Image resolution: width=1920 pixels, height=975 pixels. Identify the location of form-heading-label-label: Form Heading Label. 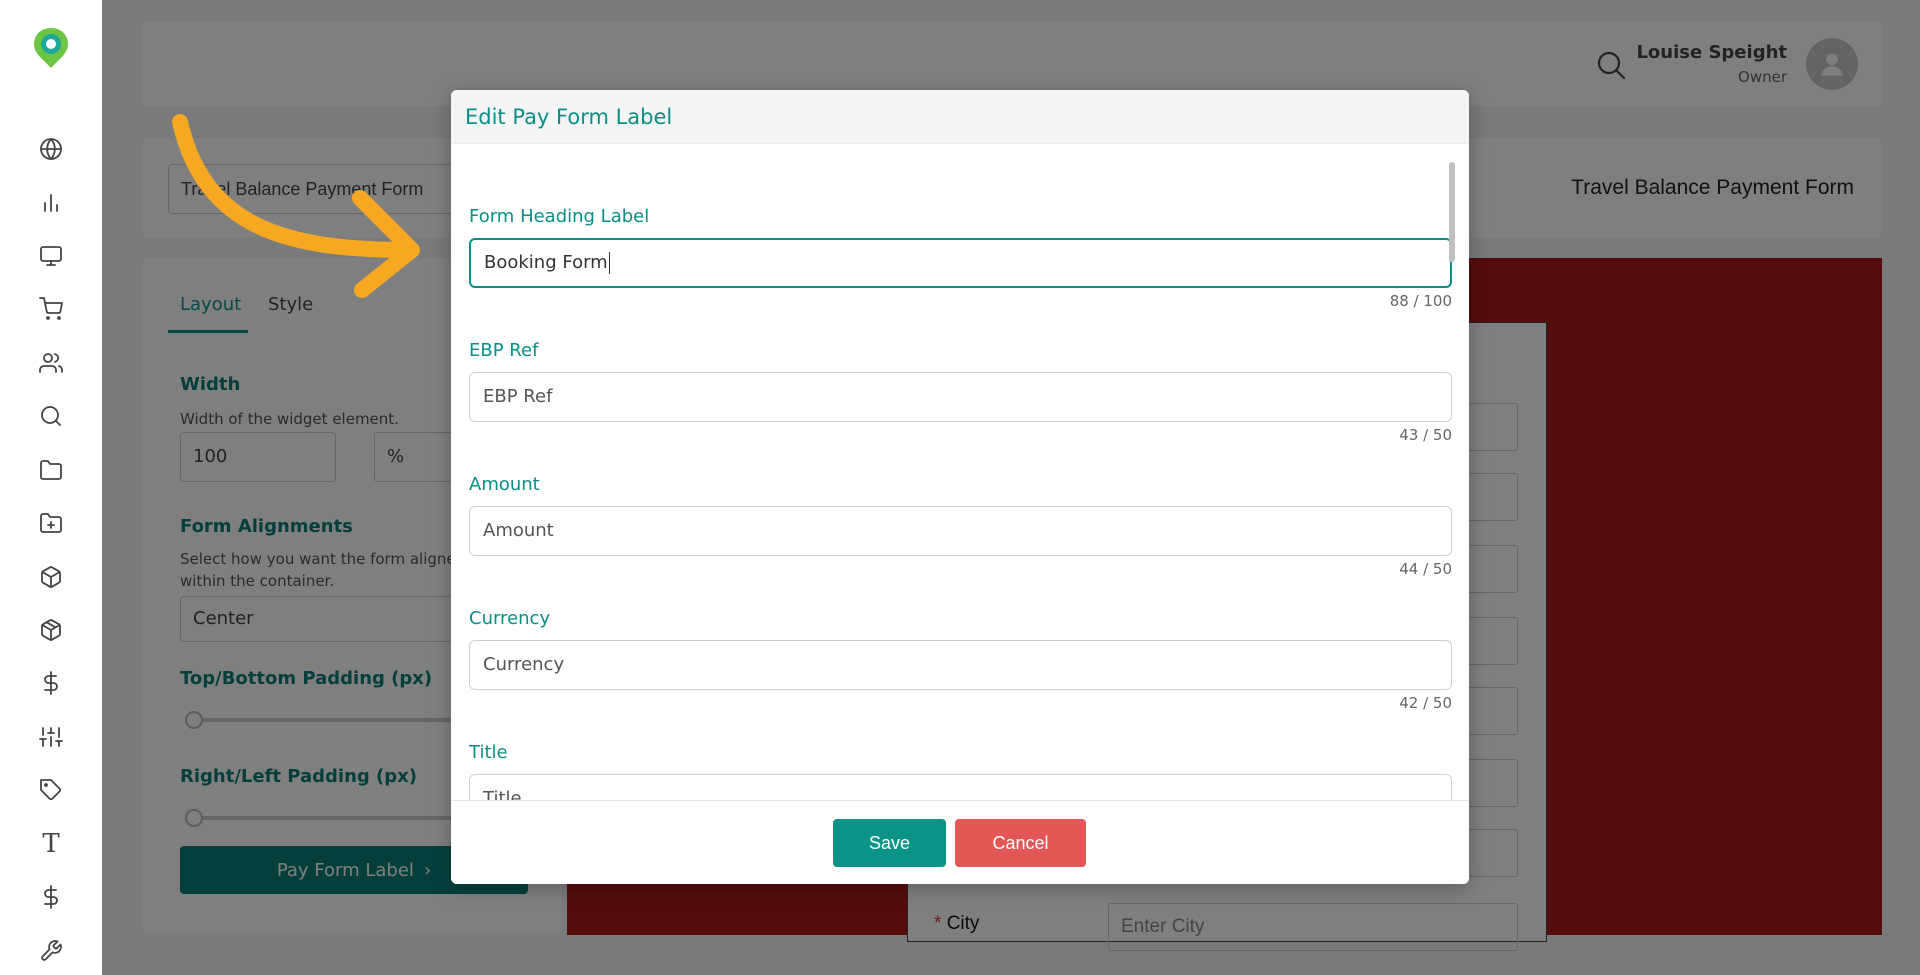
(559, 216).